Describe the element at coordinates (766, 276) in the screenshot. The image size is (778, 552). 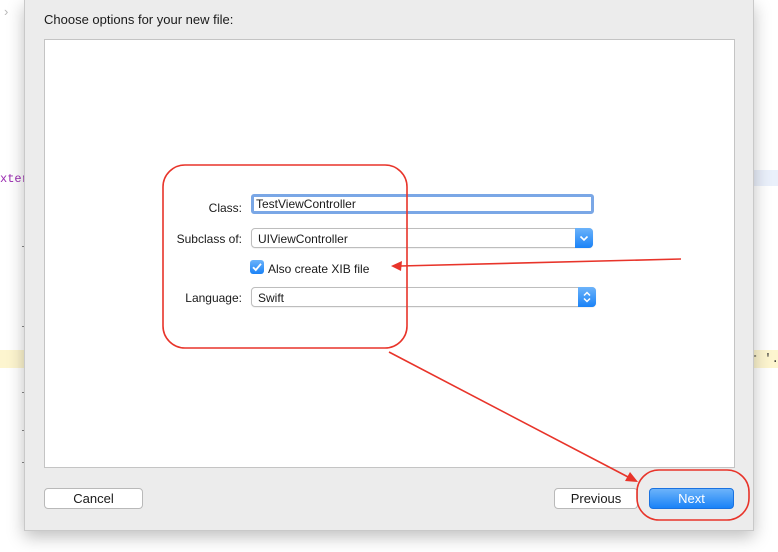
I see `editor-right-area` at that location.